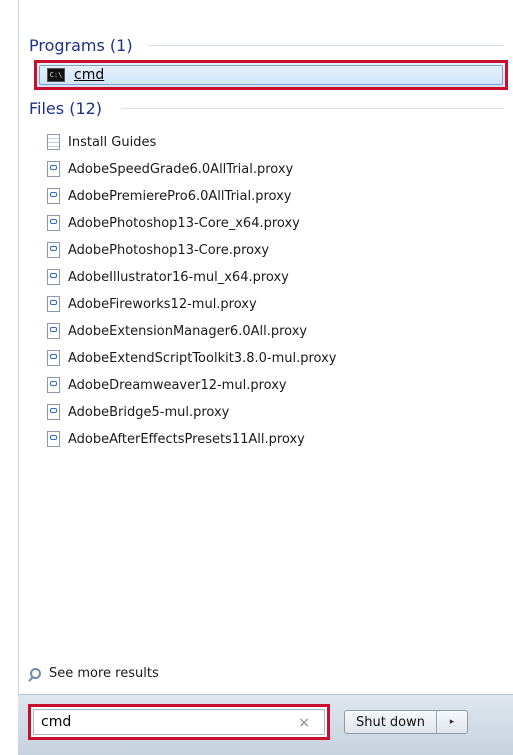 The image size is (513, 755). I want to click on document-icon, so click(53, 142).